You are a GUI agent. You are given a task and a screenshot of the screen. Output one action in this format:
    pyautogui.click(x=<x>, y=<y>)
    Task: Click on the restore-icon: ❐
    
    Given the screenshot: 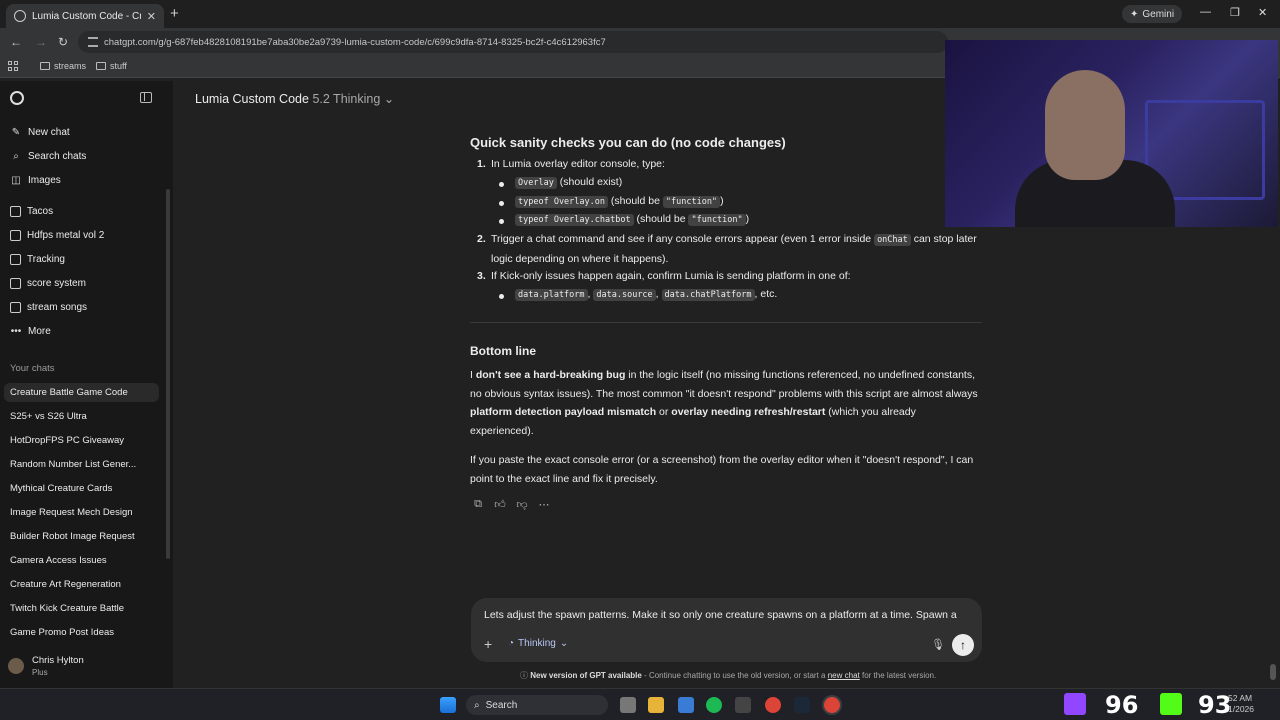 What is the action you would take?
    pyautogui.click(x=1235, y=12)
    